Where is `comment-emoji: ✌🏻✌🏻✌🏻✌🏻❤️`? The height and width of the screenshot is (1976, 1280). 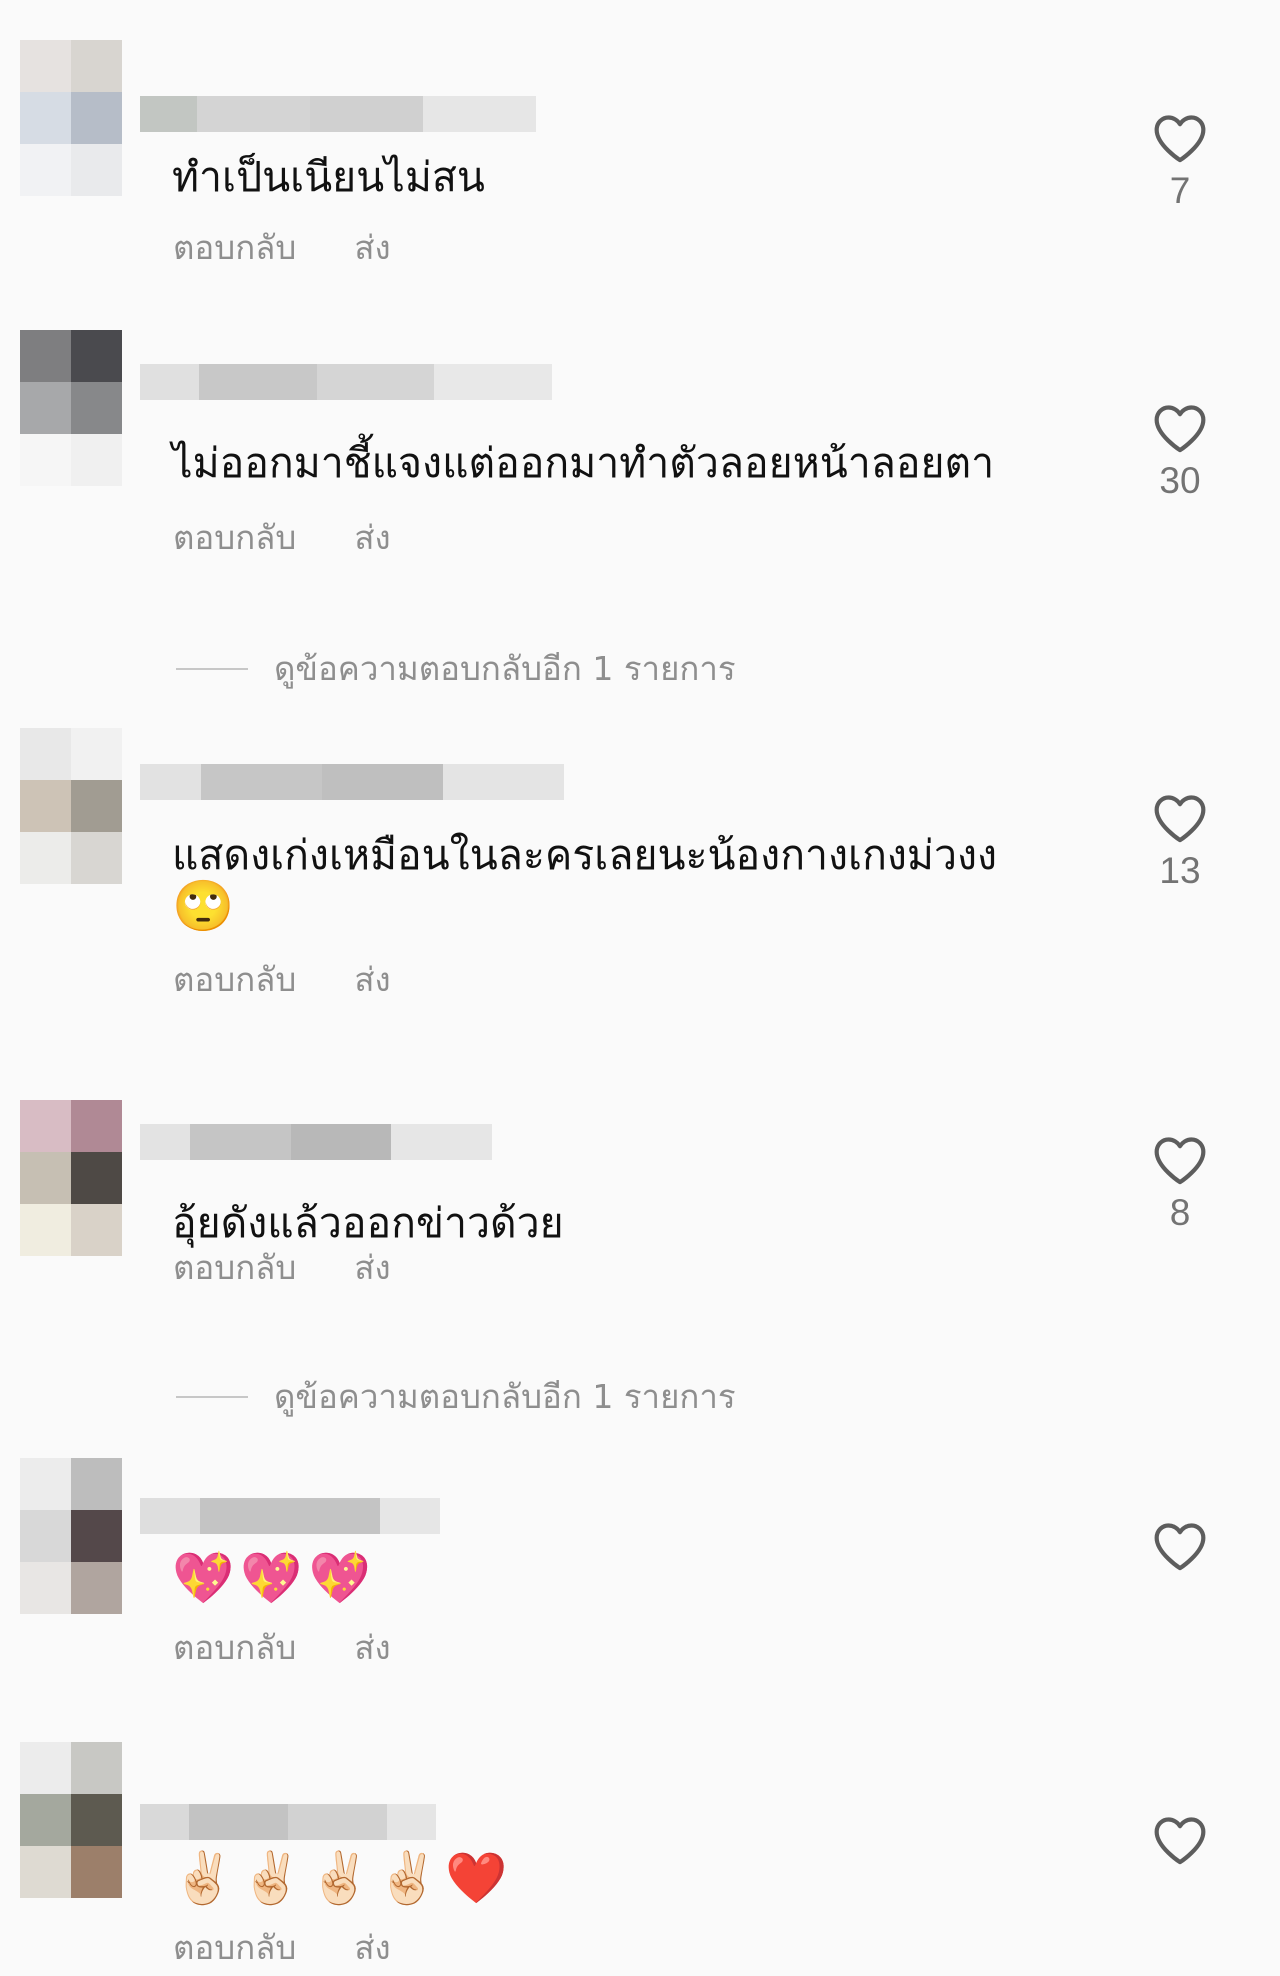 comment-emoji: ✌🏻✌🏻✌🏻✌🏻❤️ is located at coordinates (343, 1878).